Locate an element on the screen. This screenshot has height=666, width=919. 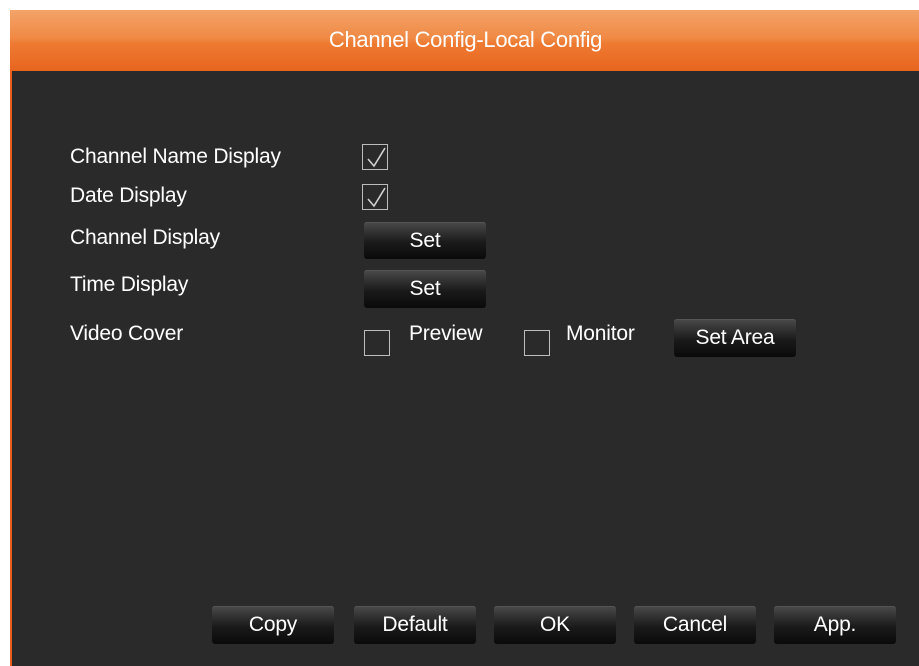
time-display-label: Time Display is located at coordinates (129, 284).